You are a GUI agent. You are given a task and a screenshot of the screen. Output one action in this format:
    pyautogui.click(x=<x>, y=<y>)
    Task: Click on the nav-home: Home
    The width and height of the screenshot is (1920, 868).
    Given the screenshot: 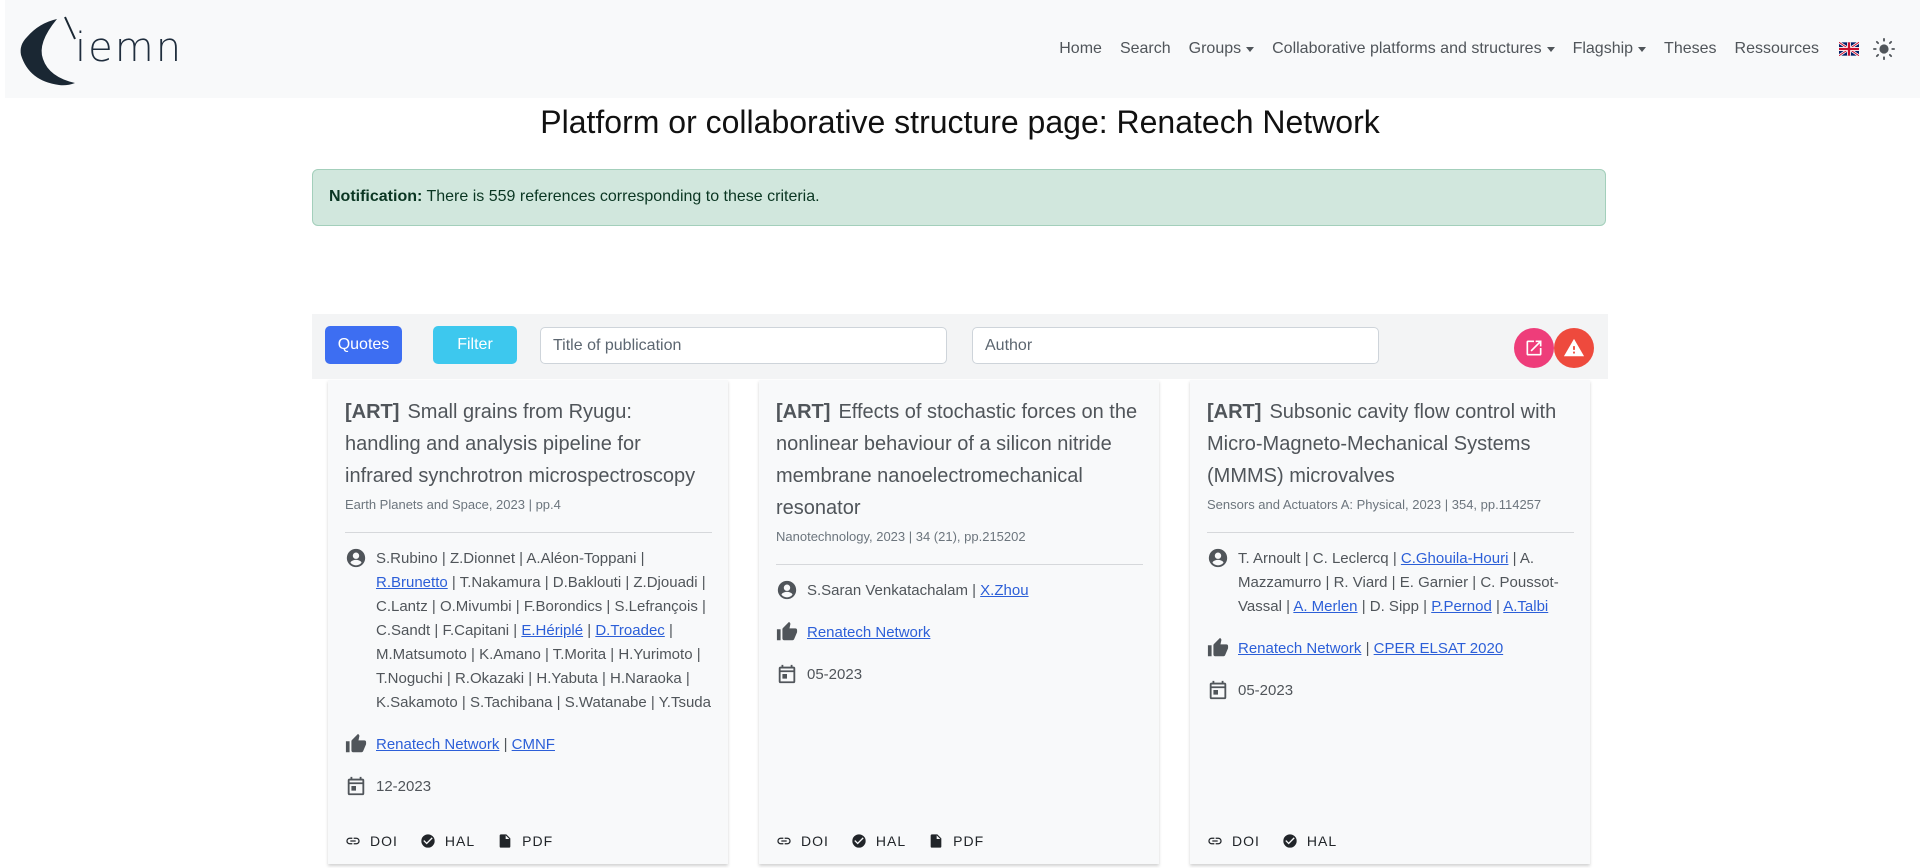 What is the action you would take?
    pyautogui.click(x=1080, y=49)
    